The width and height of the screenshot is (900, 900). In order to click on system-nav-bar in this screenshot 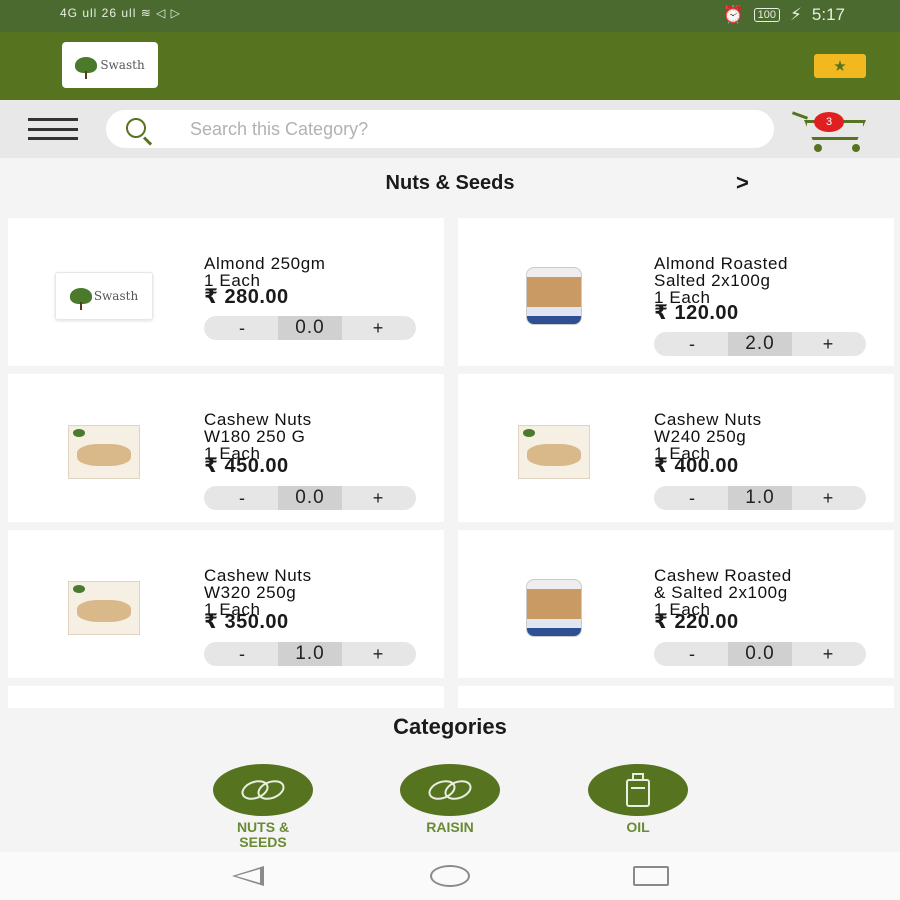, I will do `click(450, 876)`.